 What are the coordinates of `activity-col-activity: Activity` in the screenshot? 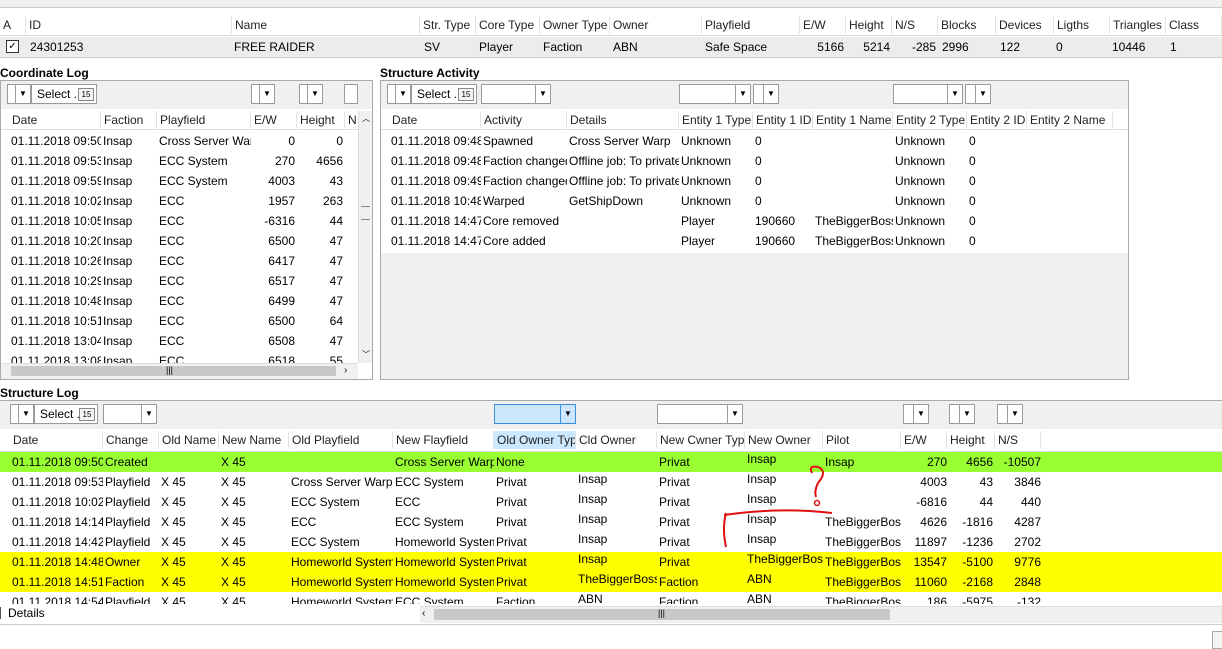 It's located at (524, 120).